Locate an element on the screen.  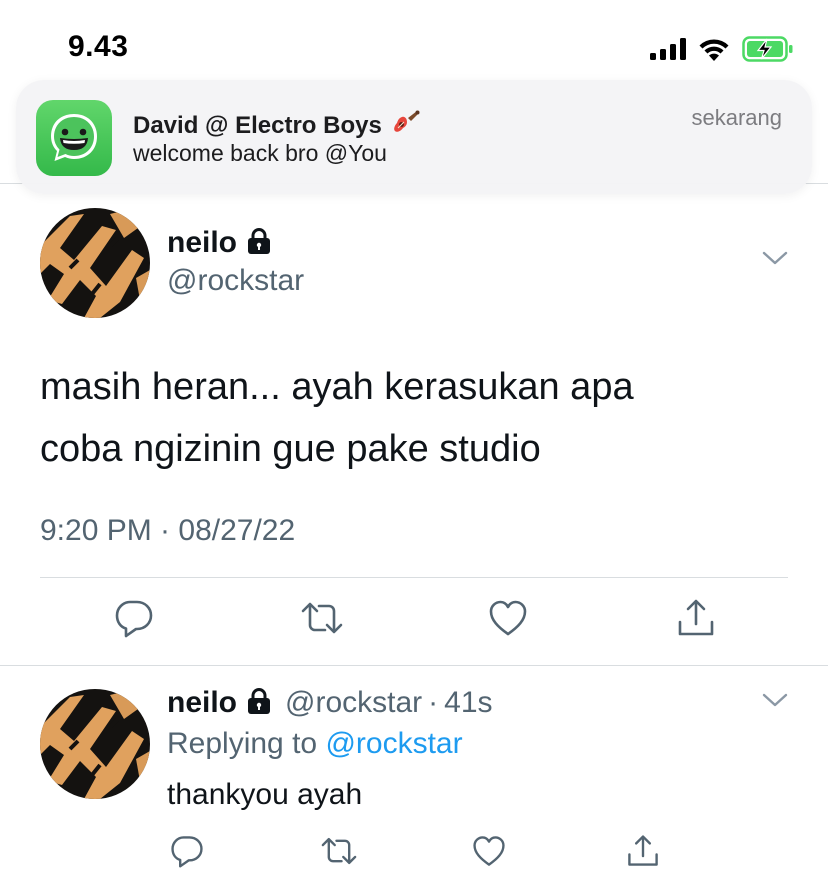
notification-title-text: David @ Electro Boys is located at coordinates (257, 125).